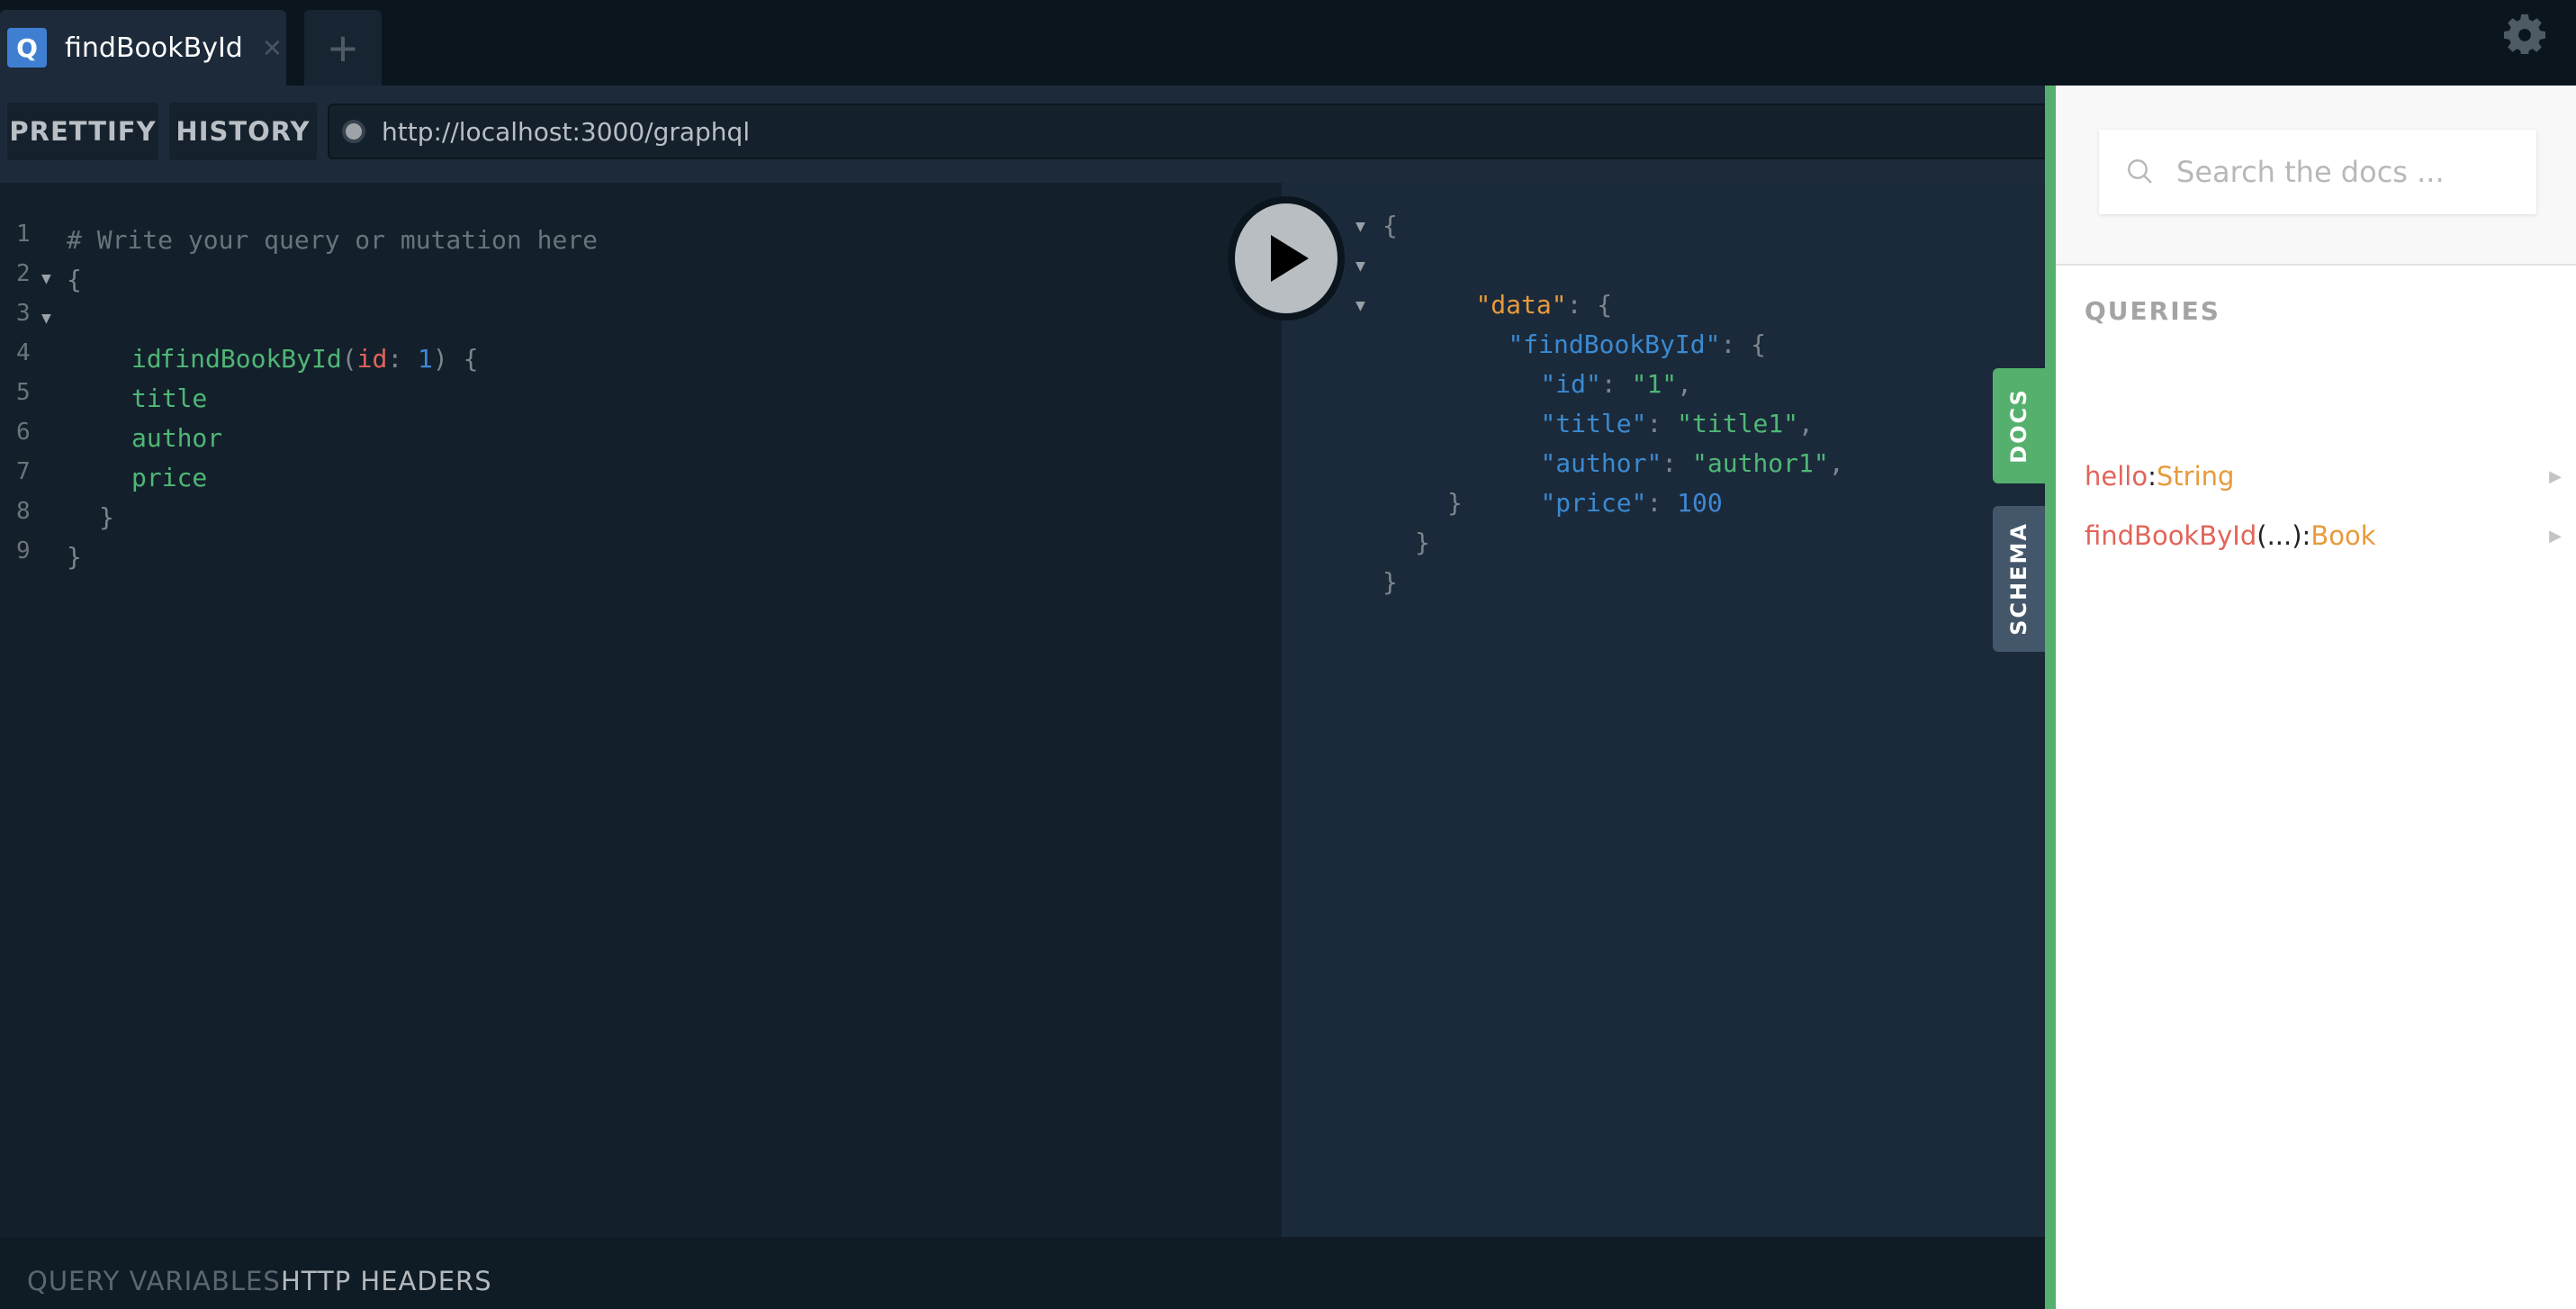 The height and width of the screenshot is (1309, 2576). What do you see at coordinates (1700, 503) in the screenshot?
I see `json-value: 100` at bounding box center [1700, 503].